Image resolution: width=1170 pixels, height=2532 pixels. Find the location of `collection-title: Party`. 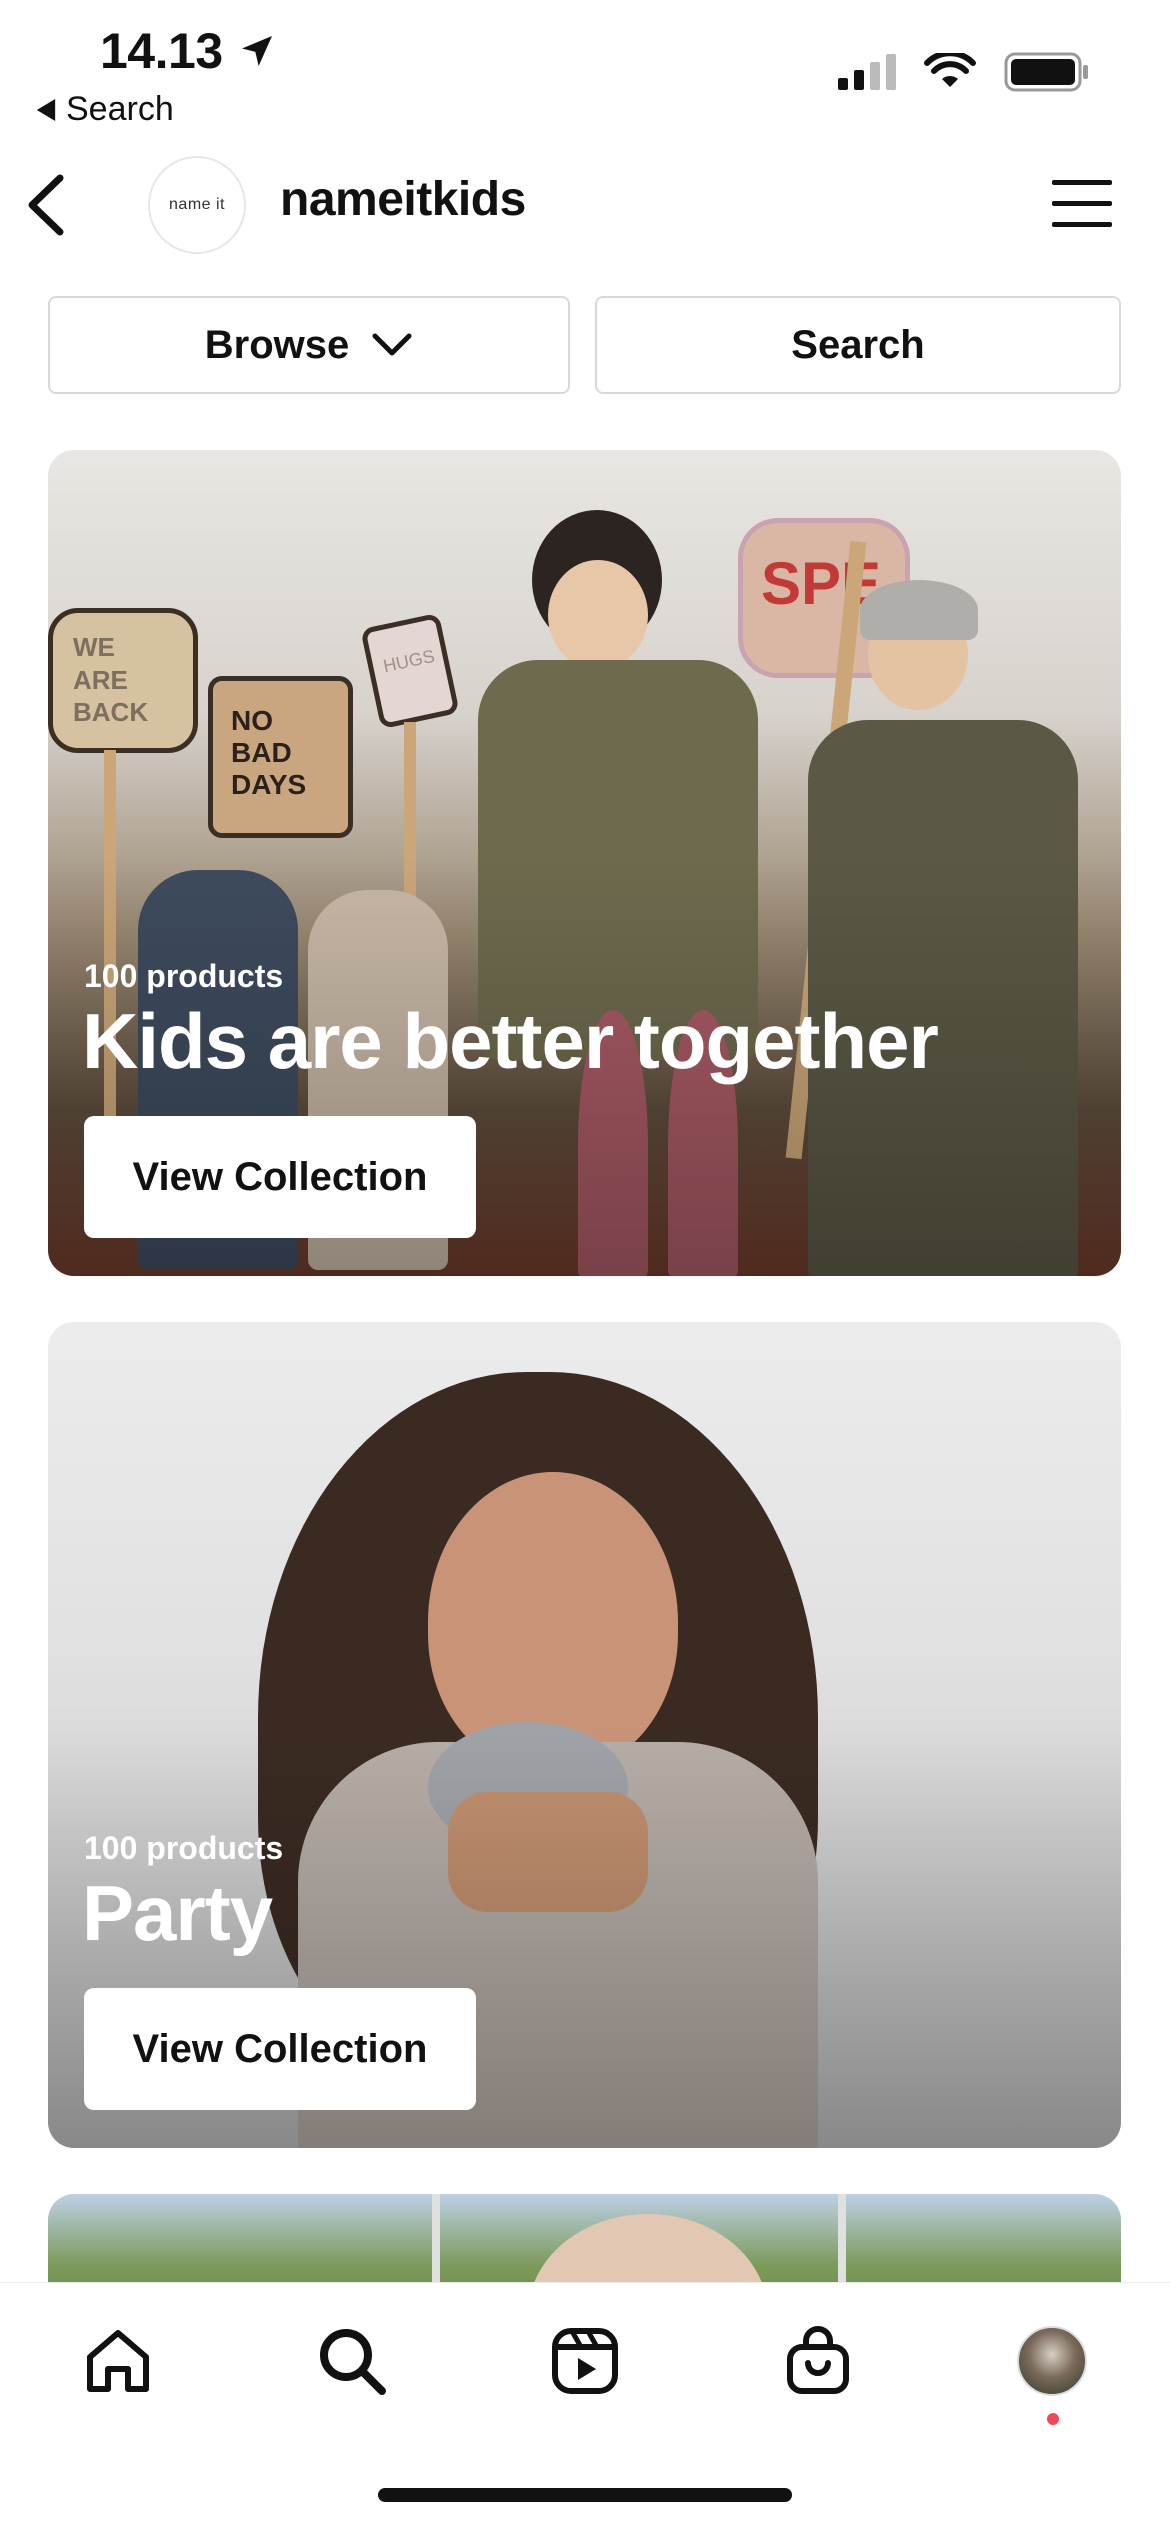

collection-title: Party is located at coordinates (177, 1913).